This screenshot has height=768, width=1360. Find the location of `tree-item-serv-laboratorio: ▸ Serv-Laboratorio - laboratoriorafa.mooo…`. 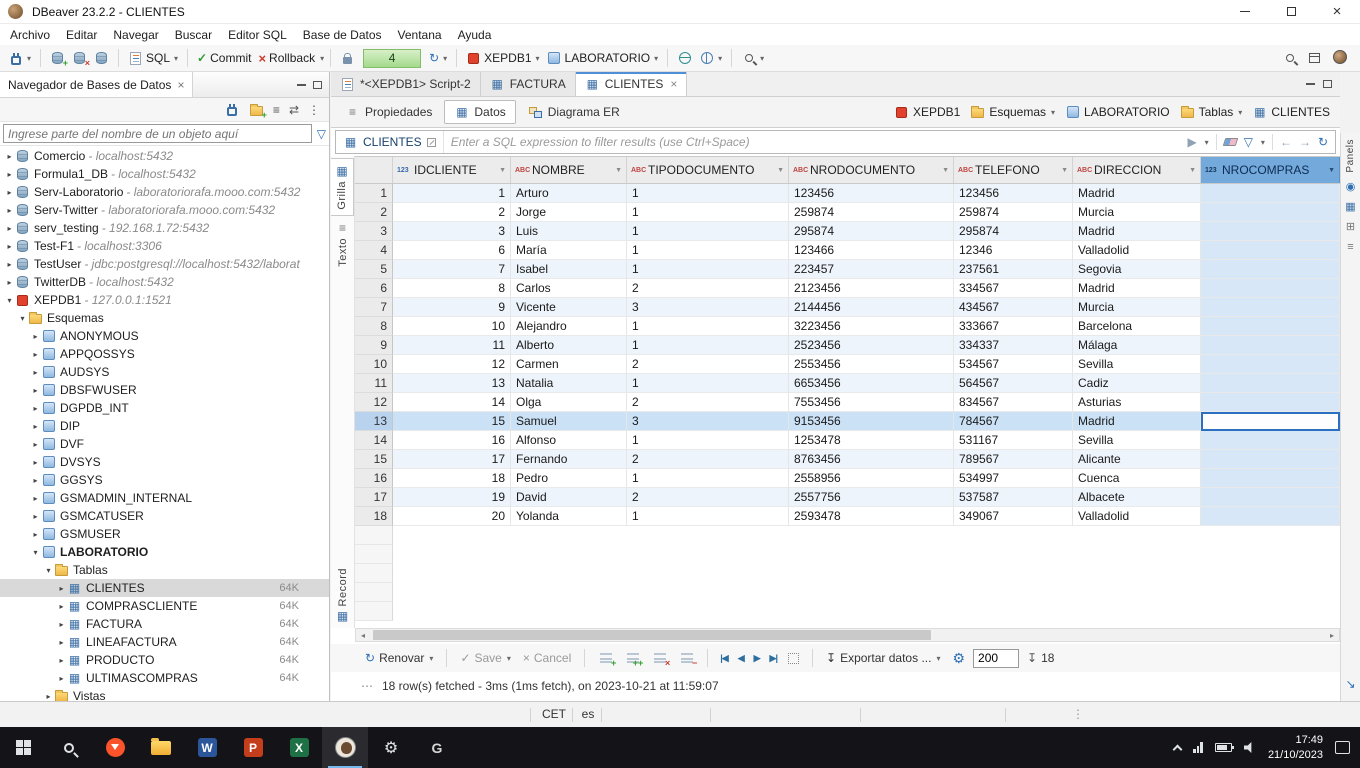

tree-item-serv-laboratorio: ▸ Serv-Laboratorio - laboratoriorafa.mooo… is located at coordinates (164, 192).